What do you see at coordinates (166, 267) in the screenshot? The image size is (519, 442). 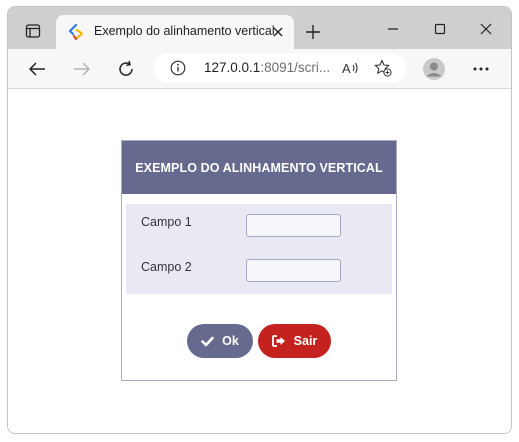 I see `campo-2-label: Campo 2` at bounding box center [166, 267].